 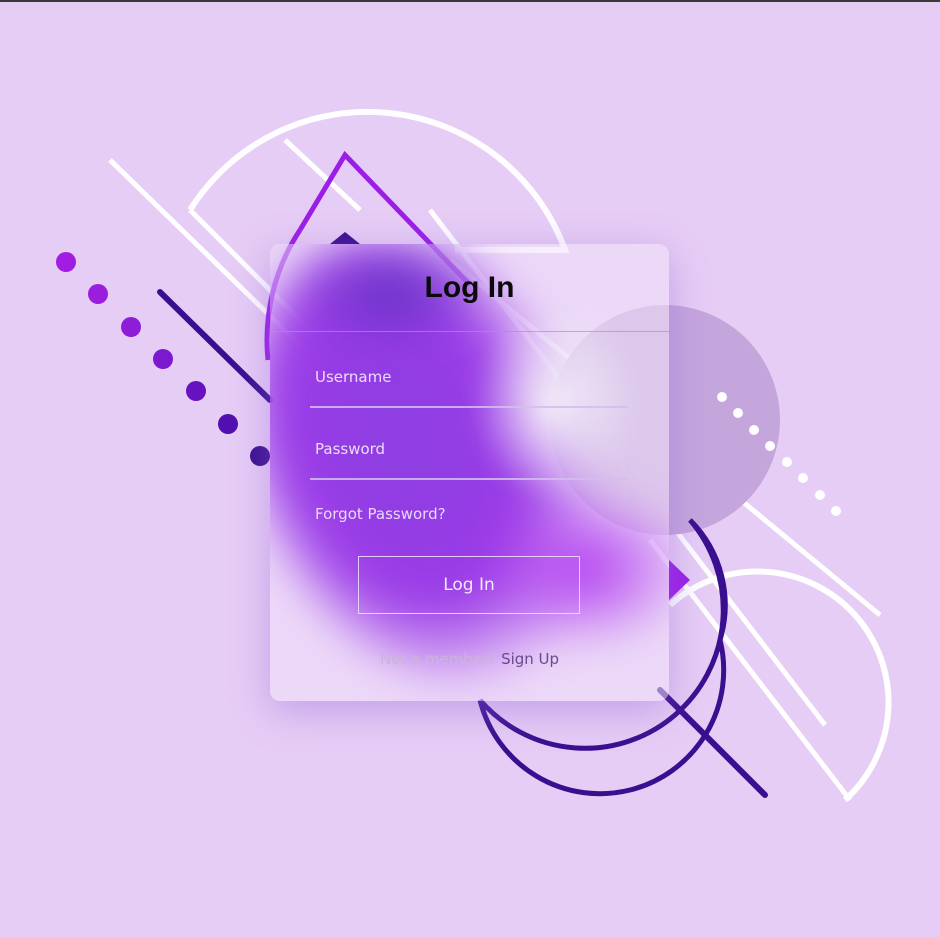 I want to click on password-placeholder: Password, so click(x=350, y=449).